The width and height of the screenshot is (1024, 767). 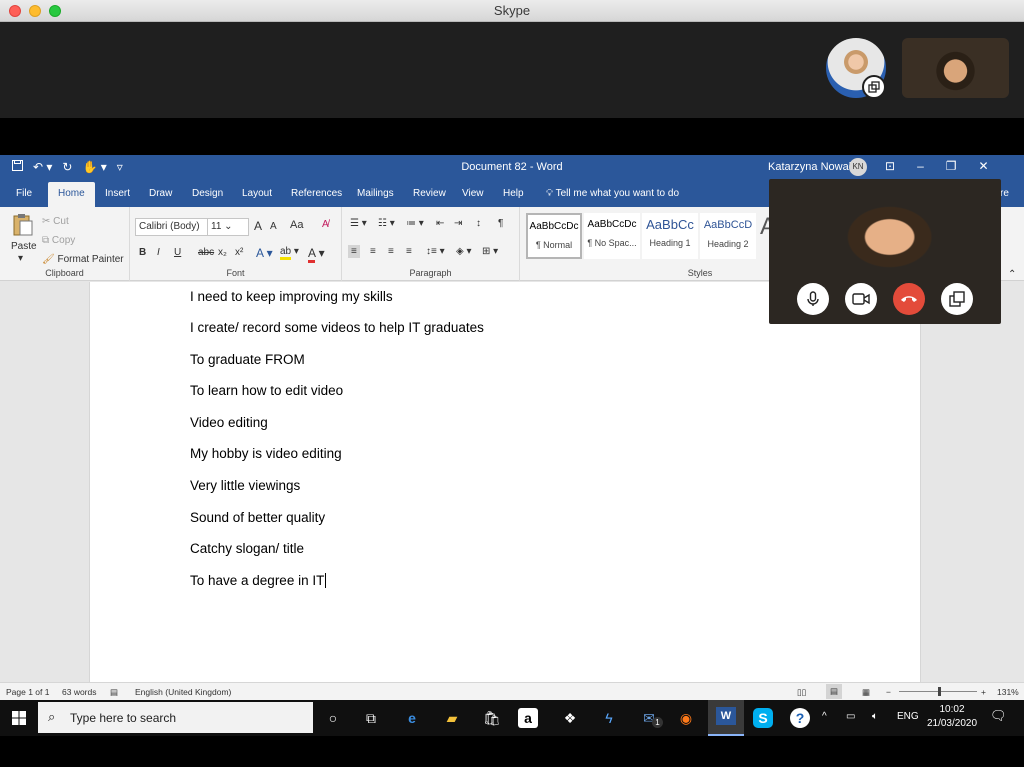 What do you see at coordinates (850, 716) in the screenshot?
I see `network-icon: ▭` at bounding box center [850, 716].